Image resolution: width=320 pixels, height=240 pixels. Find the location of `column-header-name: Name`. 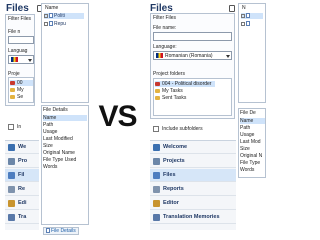

column-header-name: Name is located at coordinates (51, 8).